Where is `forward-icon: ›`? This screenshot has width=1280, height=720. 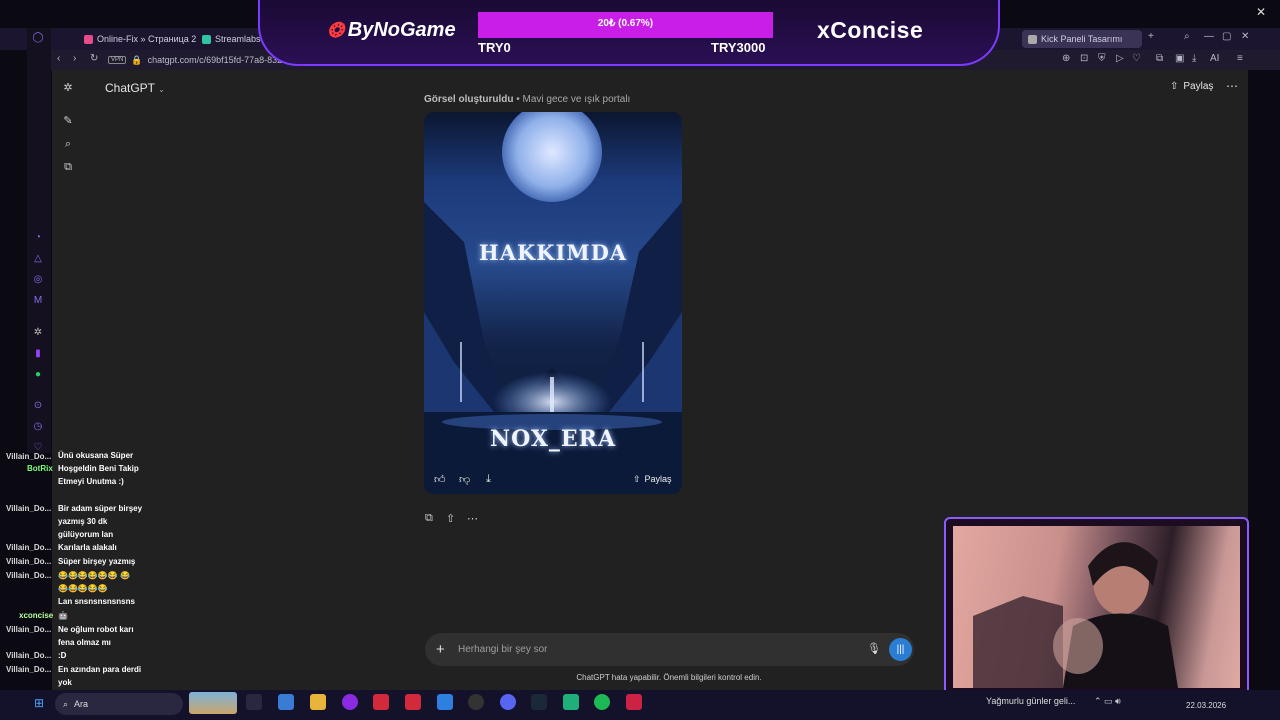
forward-icon: › is located at coordinates (74, 58).